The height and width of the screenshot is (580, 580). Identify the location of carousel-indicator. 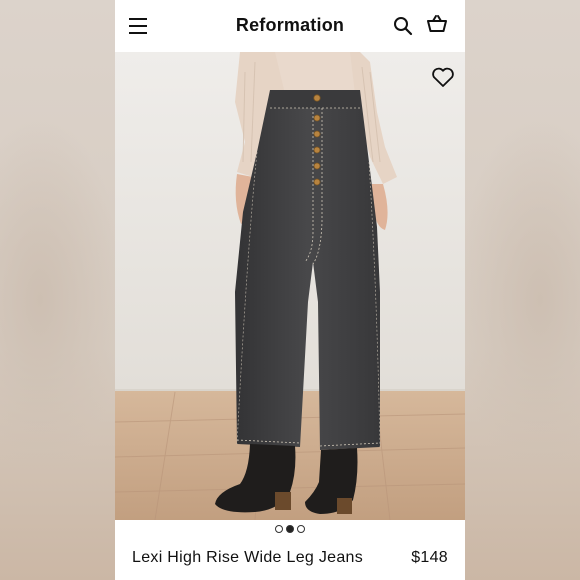
(290, 530).